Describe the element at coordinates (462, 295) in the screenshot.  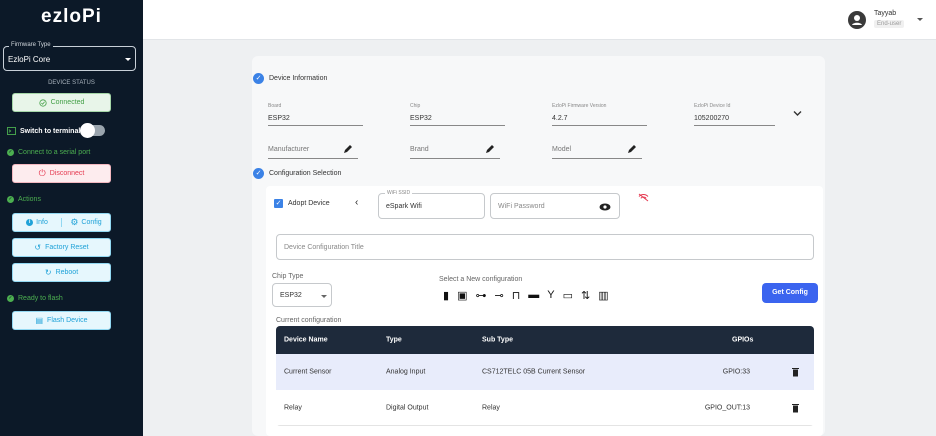
I see `sd-card-icon: ▣` at that location.